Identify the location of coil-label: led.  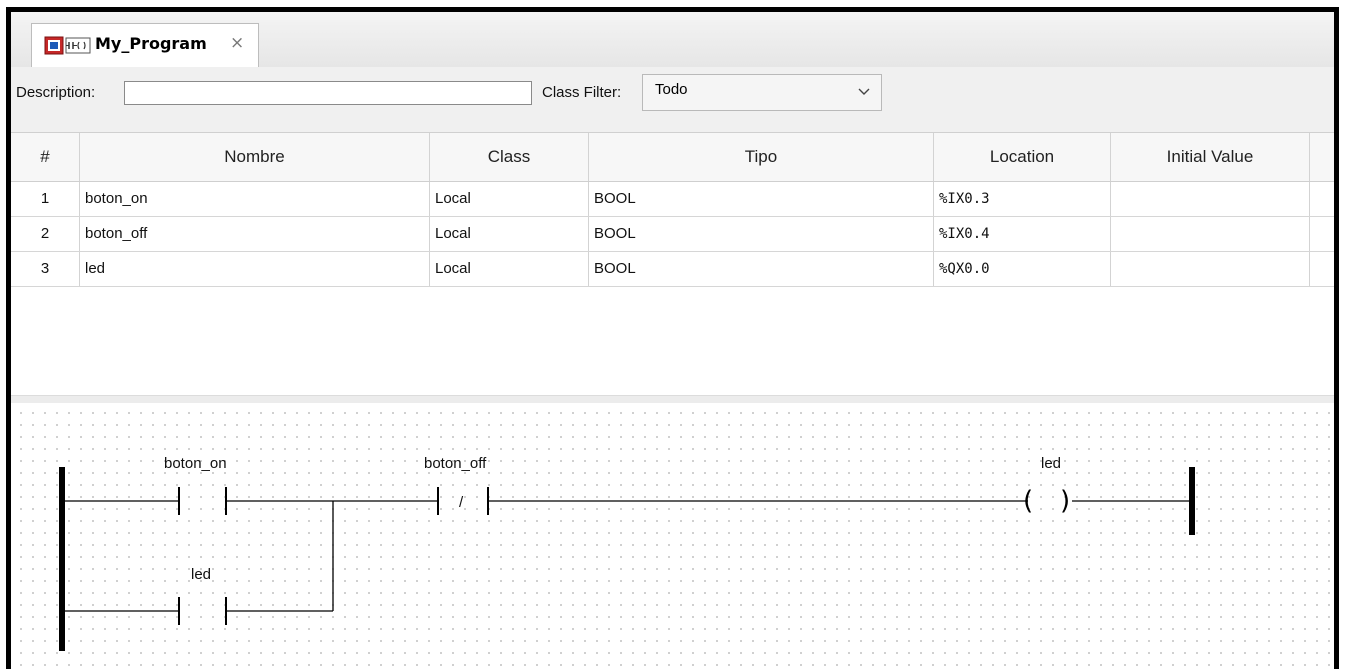
(1051, 463).